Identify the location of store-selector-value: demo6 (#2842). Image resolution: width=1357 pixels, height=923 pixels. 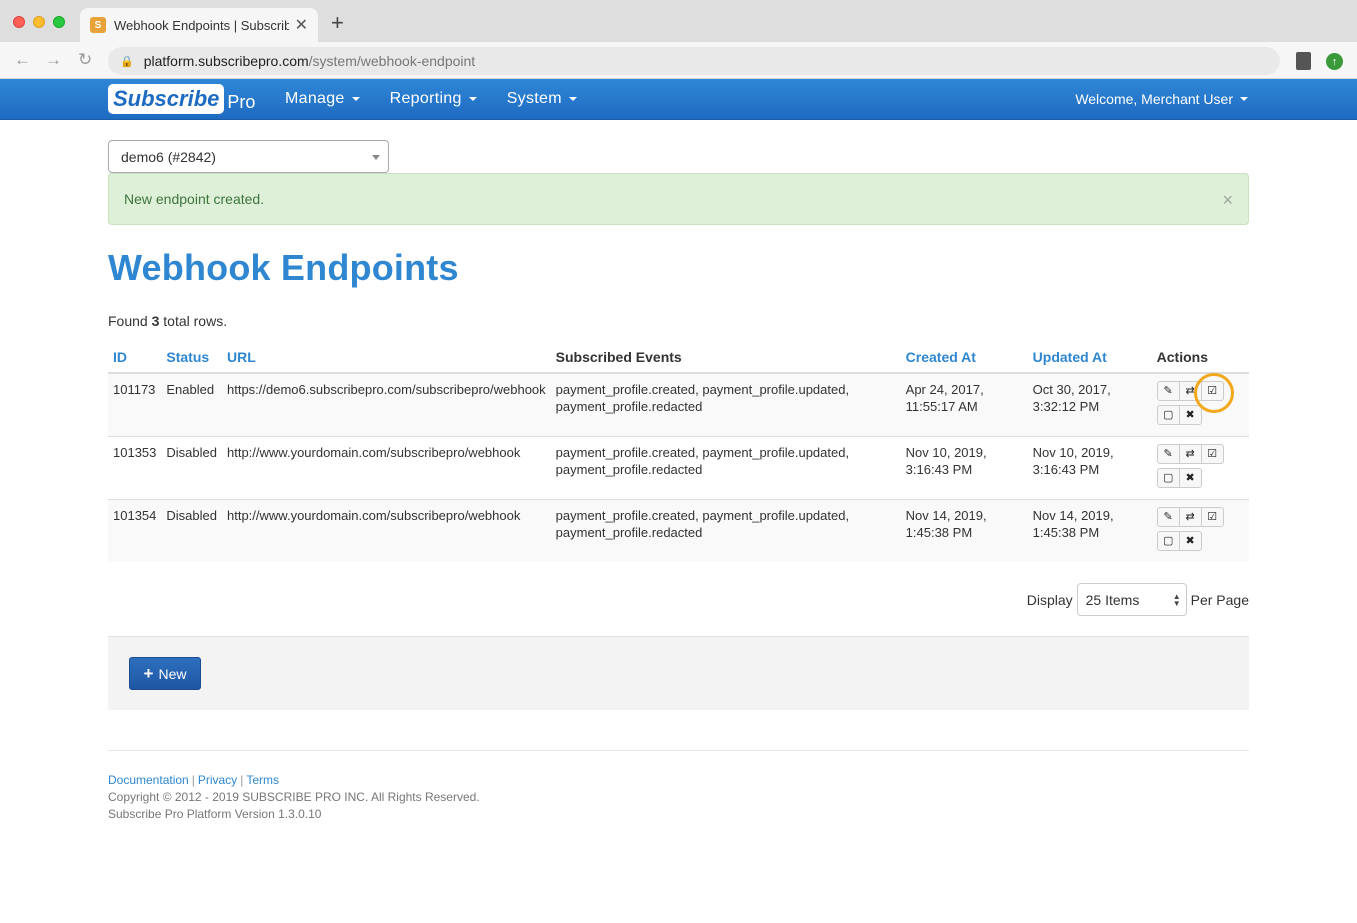
(168, 156).